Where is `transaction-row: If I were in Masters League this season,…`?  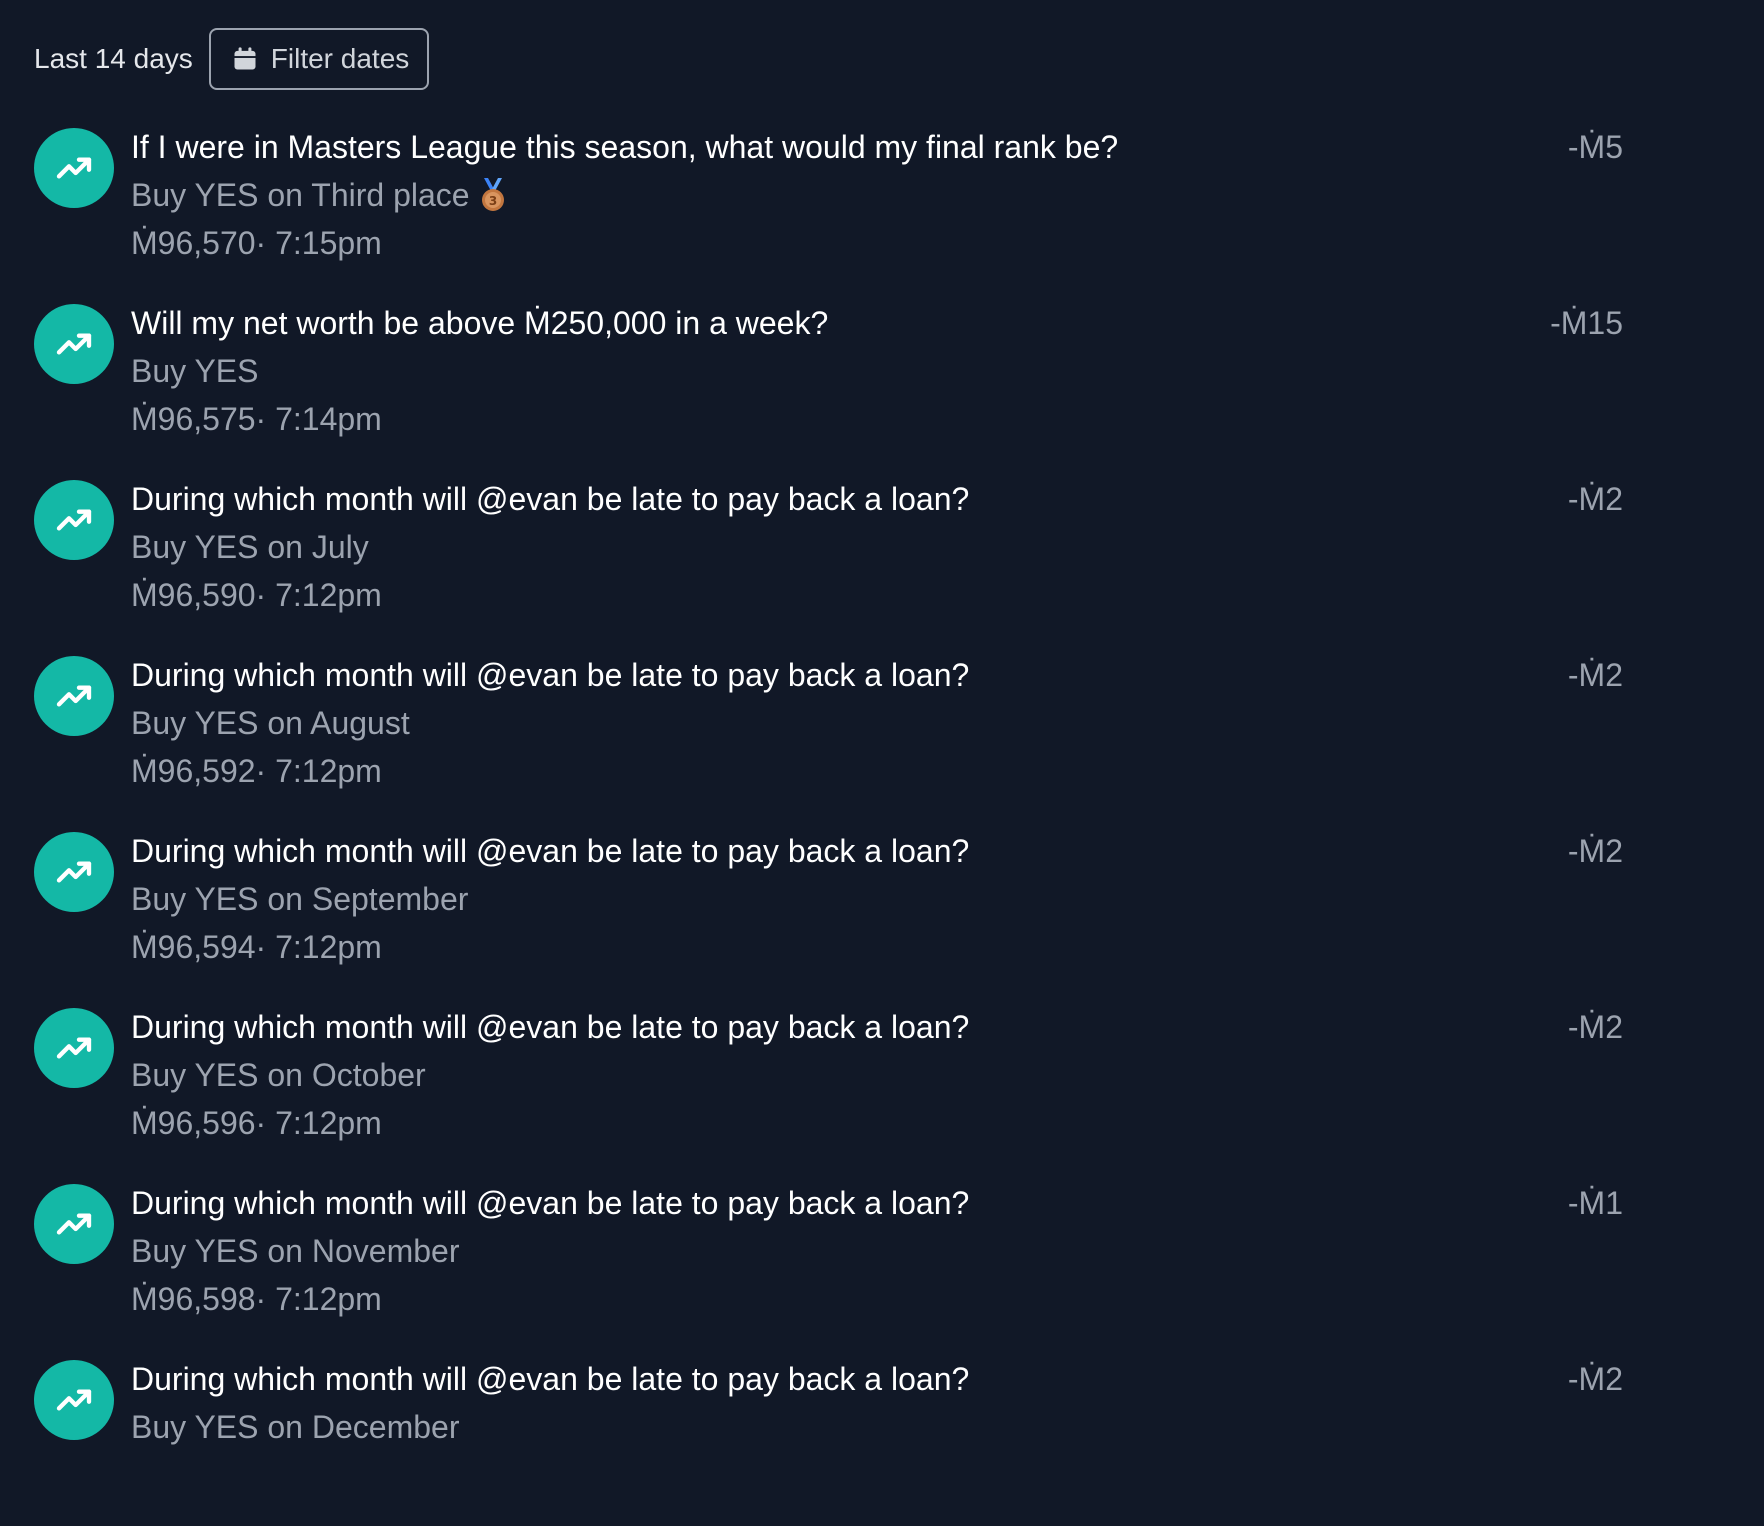 transaction-row: If I were in Masters League this season,… is located at coordinates (882, 206).